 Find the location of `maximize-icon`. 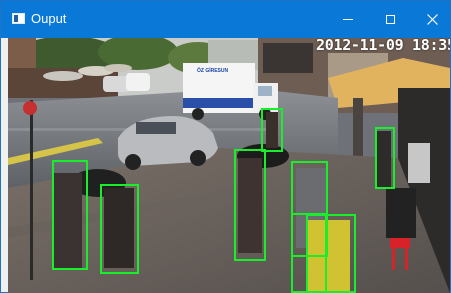

maximize-icon is located at coordinates (390, 19).